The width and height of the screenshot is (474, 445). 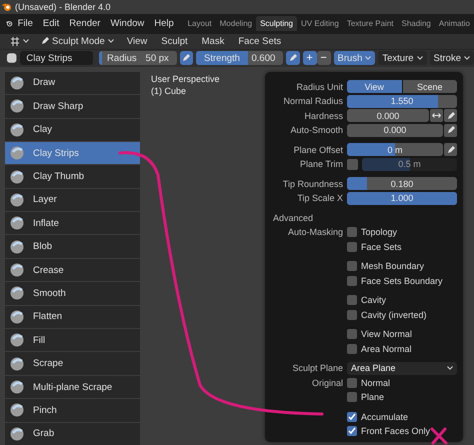 What do you see at coordinates (402, 183) in the screenshot?
I see `value-slider: 0.180` at bounding box center [402, 183].